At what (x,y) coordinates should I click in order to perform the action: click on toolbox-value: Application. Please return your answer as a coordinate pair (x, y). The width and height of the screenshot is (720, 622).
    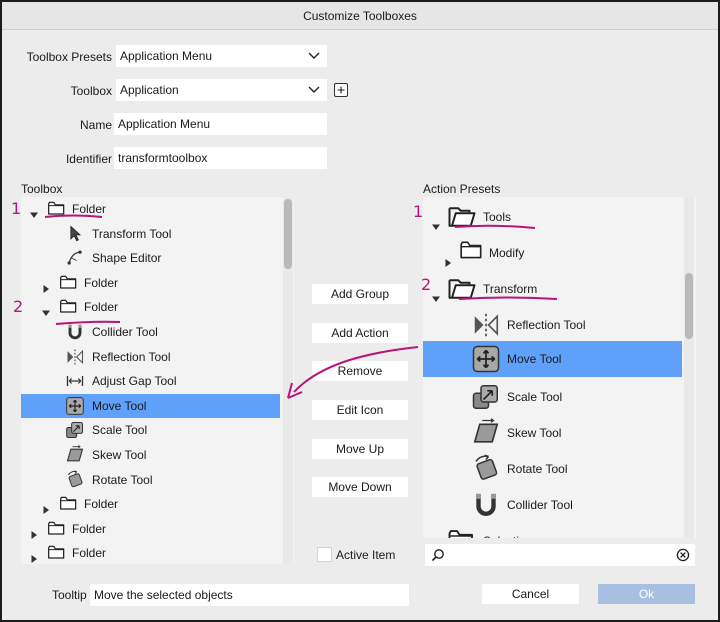
    Looking at the image, I should click on (149, 90).